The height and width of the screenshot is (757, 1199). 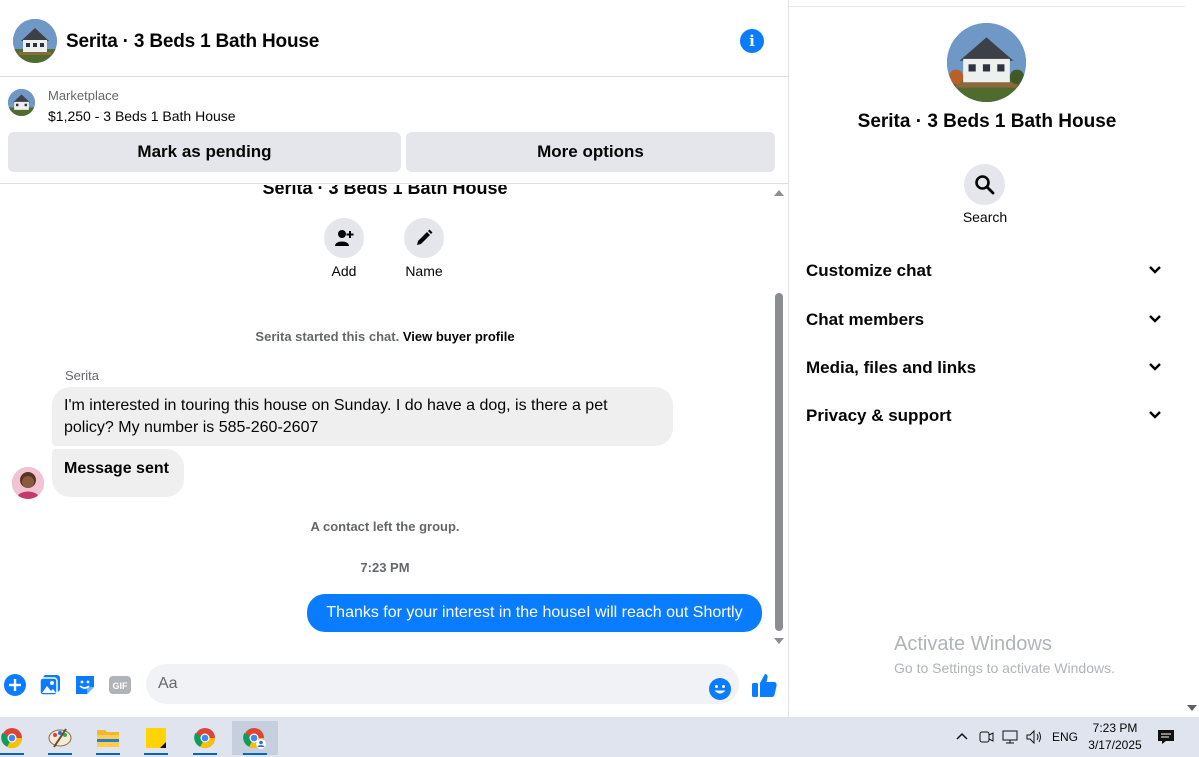 I want to click on clock-time: 7:23 PM, so click(x=1115, y=728).